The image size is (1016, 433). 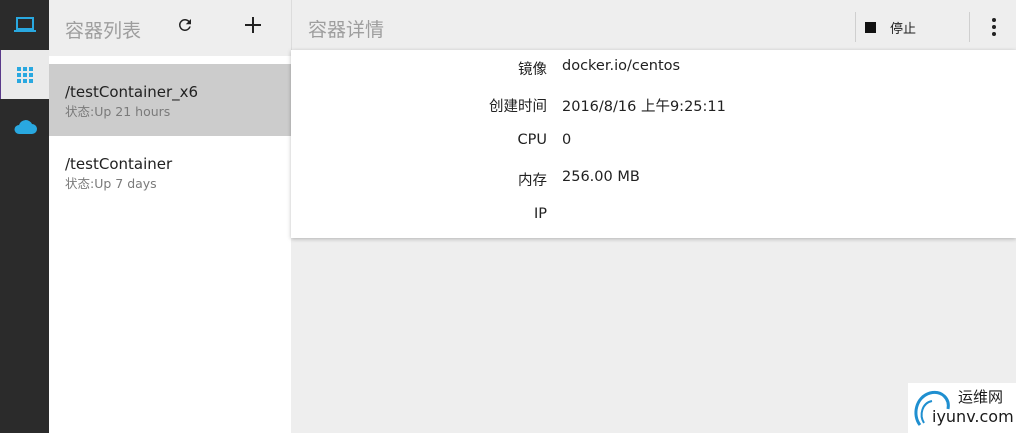 I want to click on laptop-icon, so click(x=24, y=24).